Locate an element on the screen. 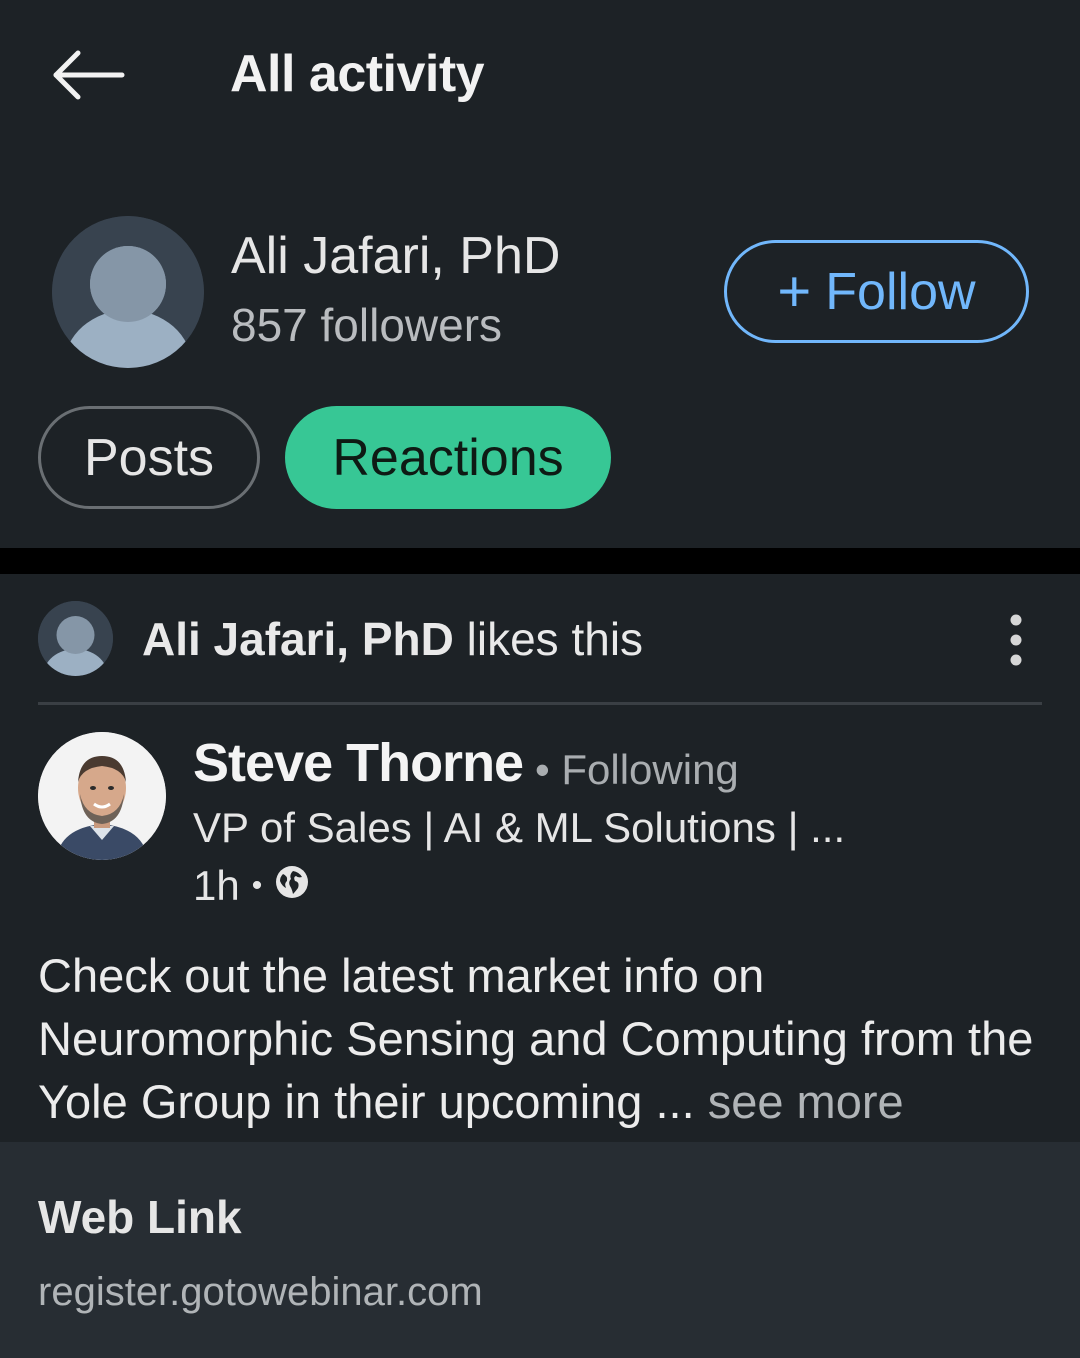  tab-reactions: Reactions is located at coordinates (448, 457).